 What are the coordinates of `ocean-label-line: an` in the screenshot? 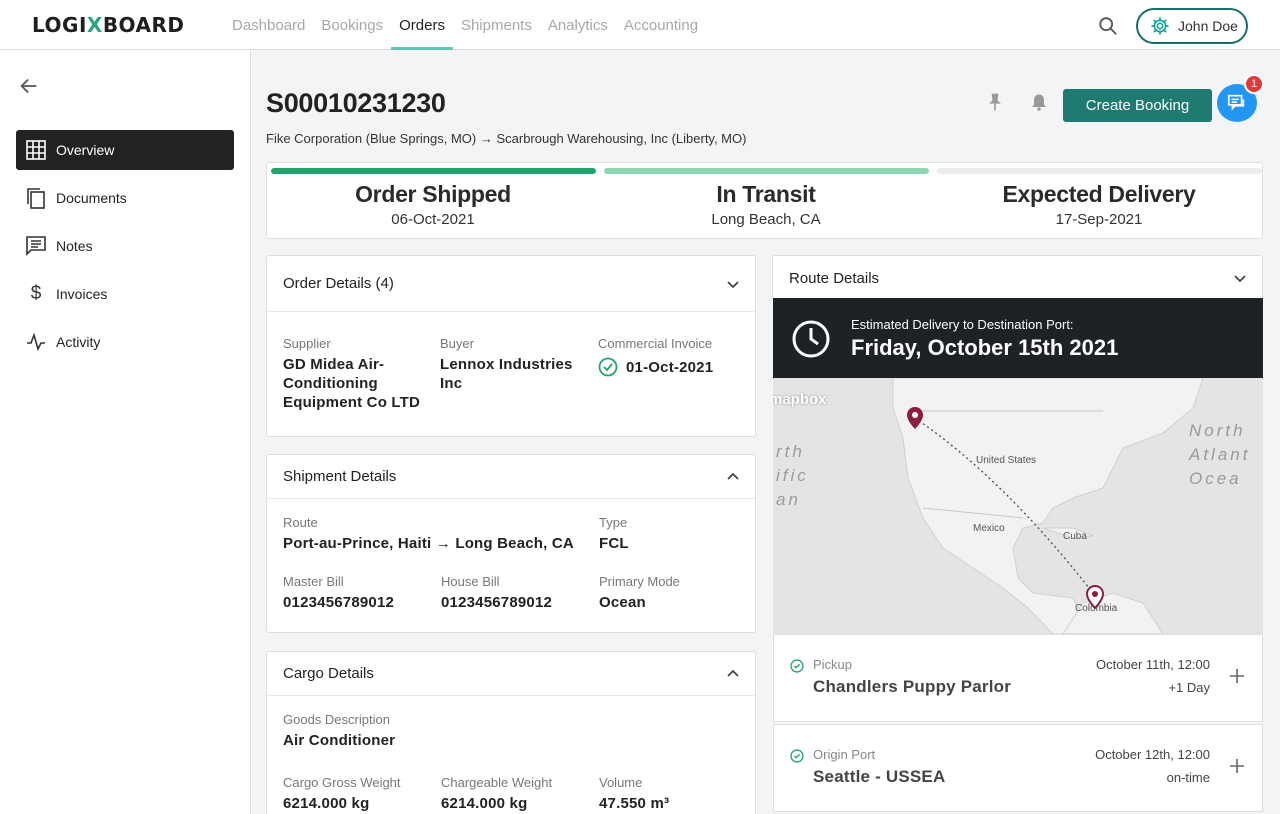 It's located at (788, 499).